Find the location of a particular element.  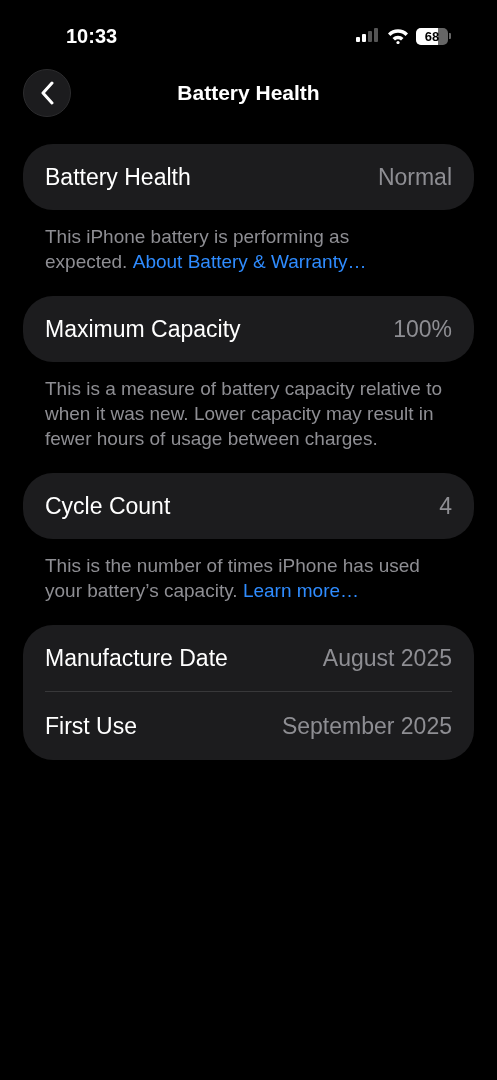

row-label: First Use is located at coordinates (91, 726).